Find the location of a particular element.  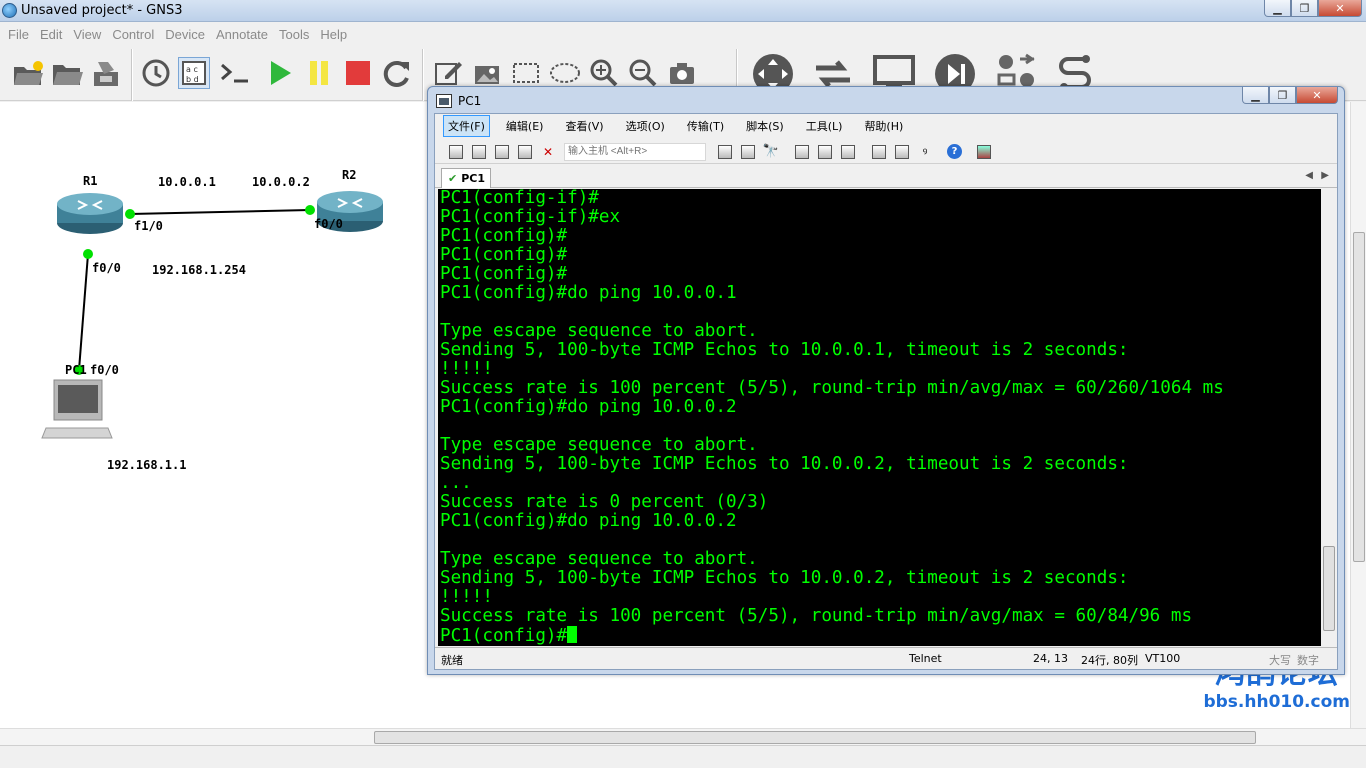

open-folder-icon is located at coordinates (67, 73).